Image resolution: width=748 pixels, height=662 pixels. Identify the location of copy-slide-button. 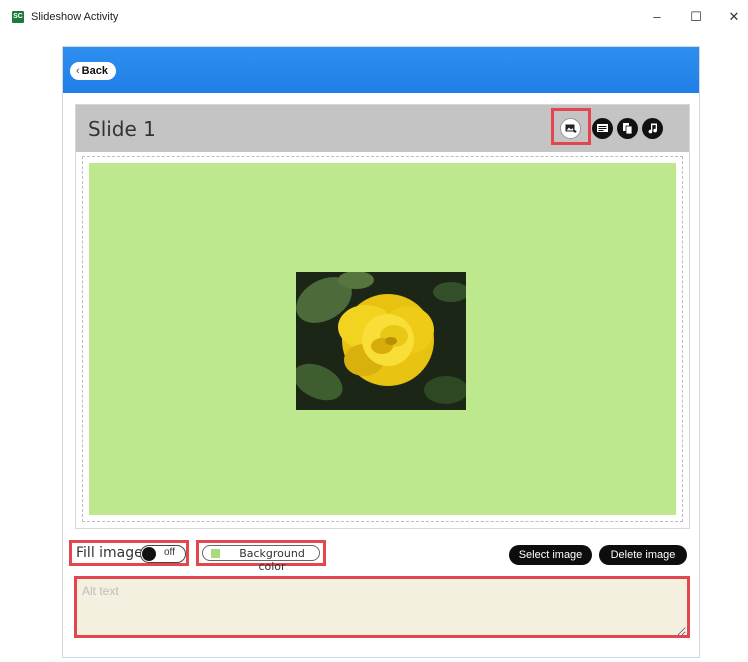
(627, 128).